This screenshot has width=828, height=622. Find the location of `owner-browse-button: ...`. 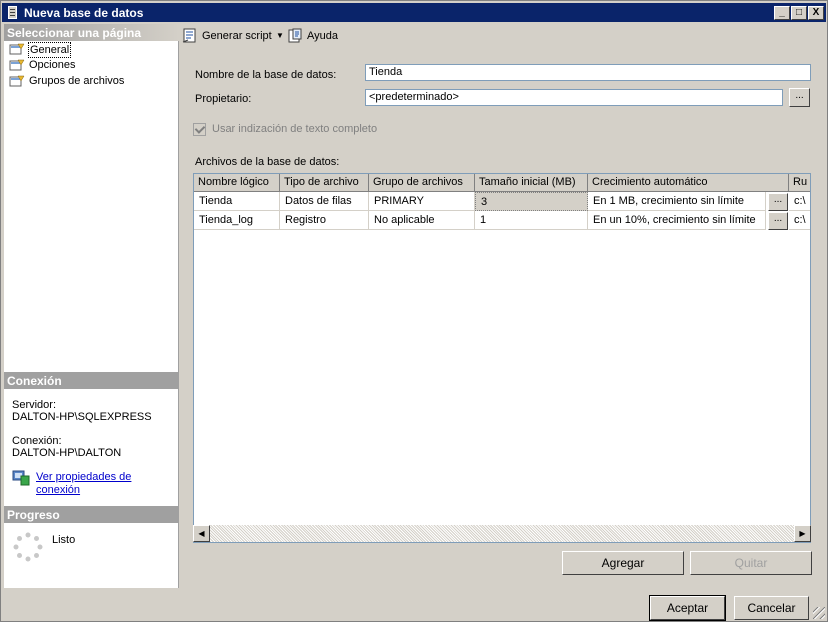

owner-browse-button: ... is located at coordinates (799, 97).